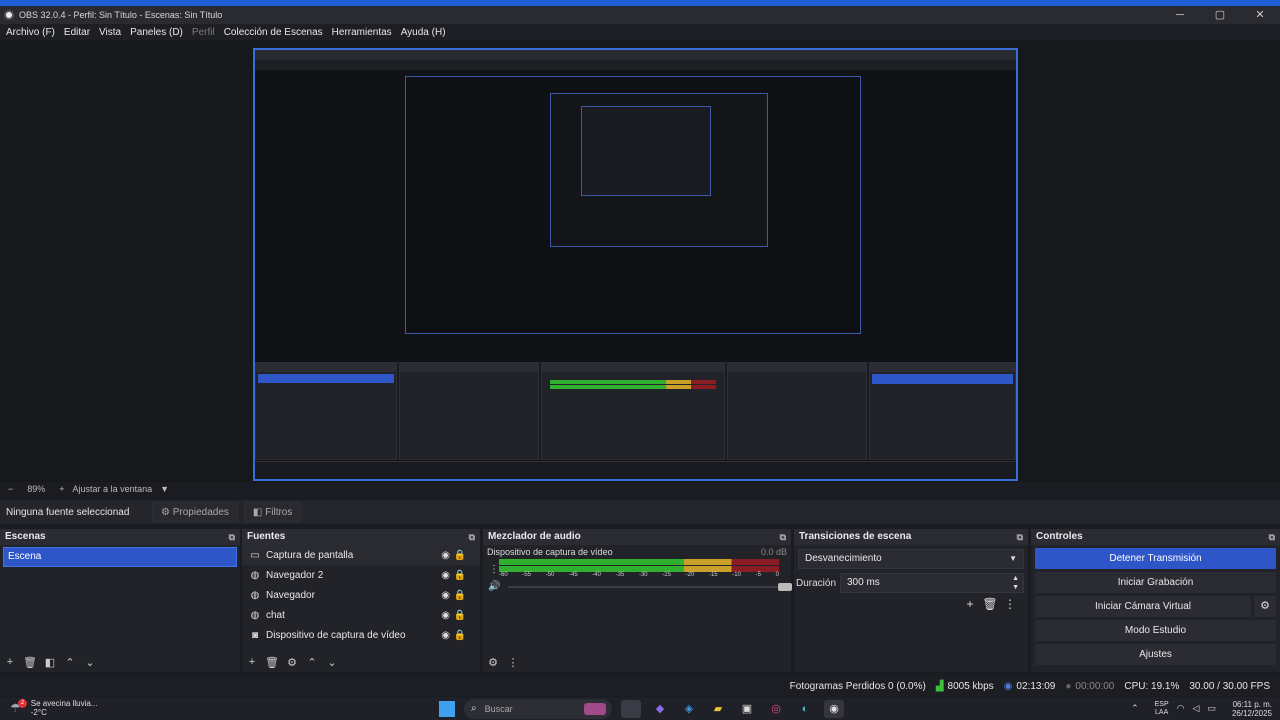 The image size is (1280, 720). I want to click on menu-herramientas: Herramientas, so click(362, 32).